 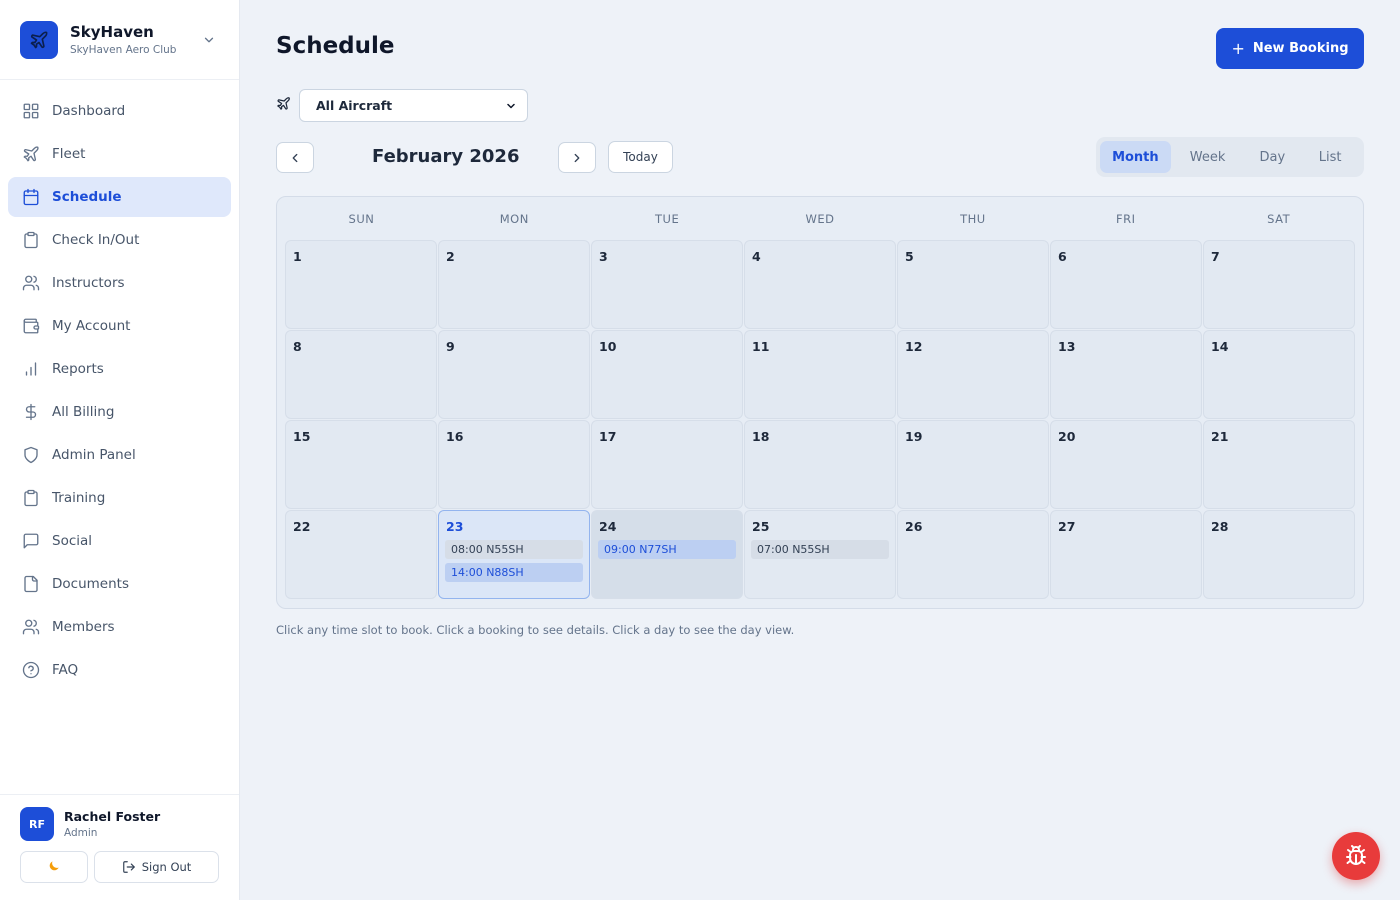 I want to click on file-icon, so click(x=31, y=584).